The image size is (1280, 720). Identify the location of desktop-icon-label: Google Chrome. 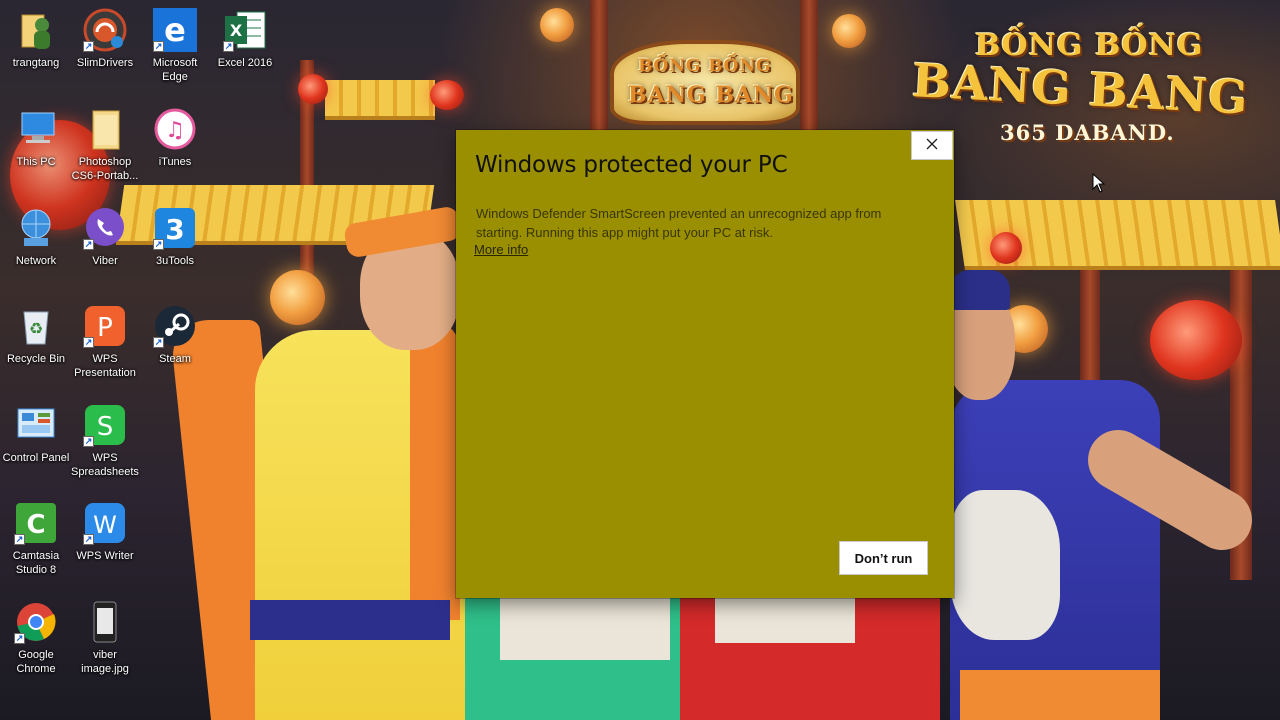
(36, 662).